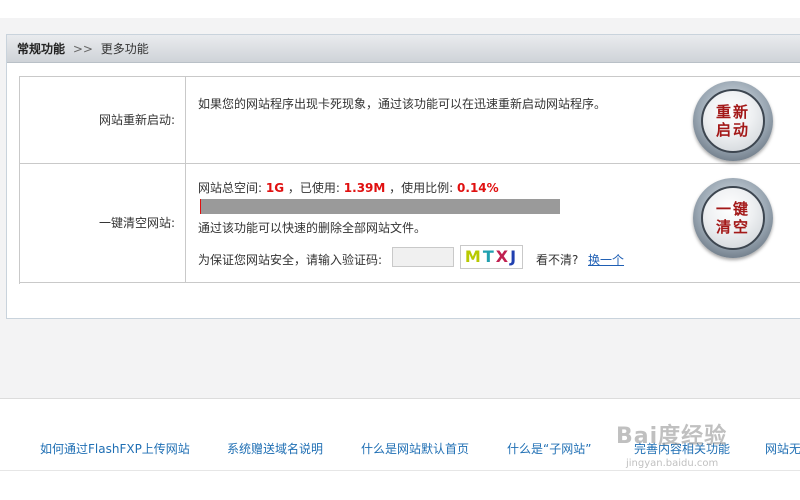  What do you see at coordinates (103, 223) in the screenshot?
I see `clear-label: 一键清空网站:` at bounding box center [103, 223].